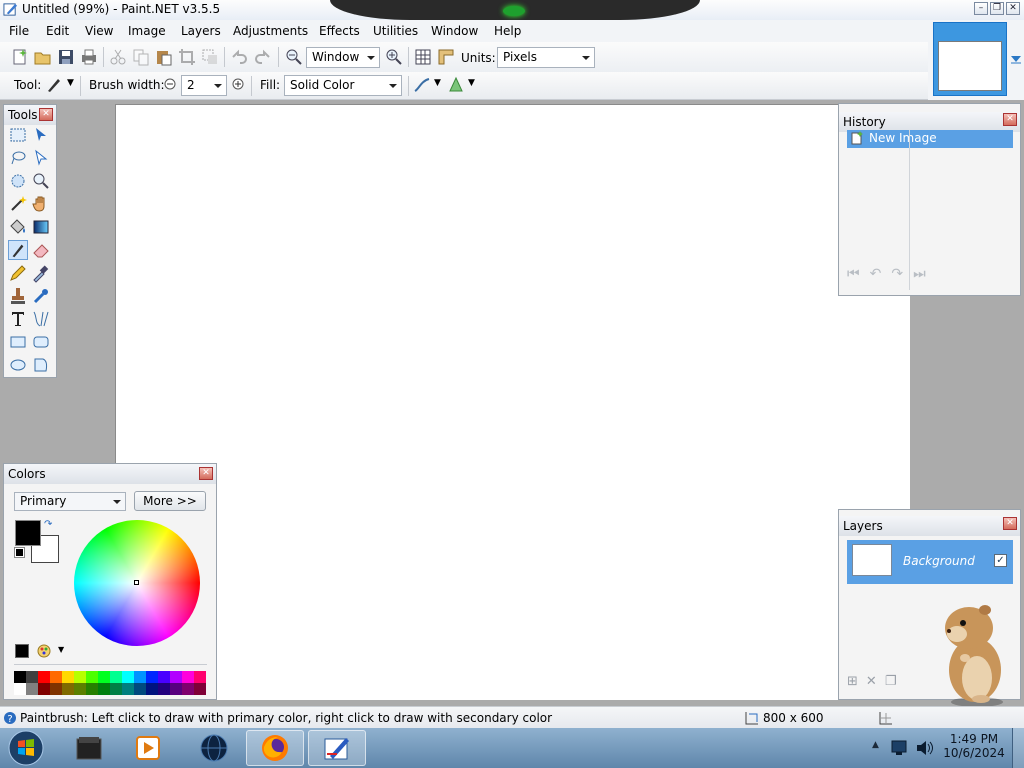 The width and height of the screenshot is (1024, 768). I want to click on redo-icon: ↷, so click(902, 274).